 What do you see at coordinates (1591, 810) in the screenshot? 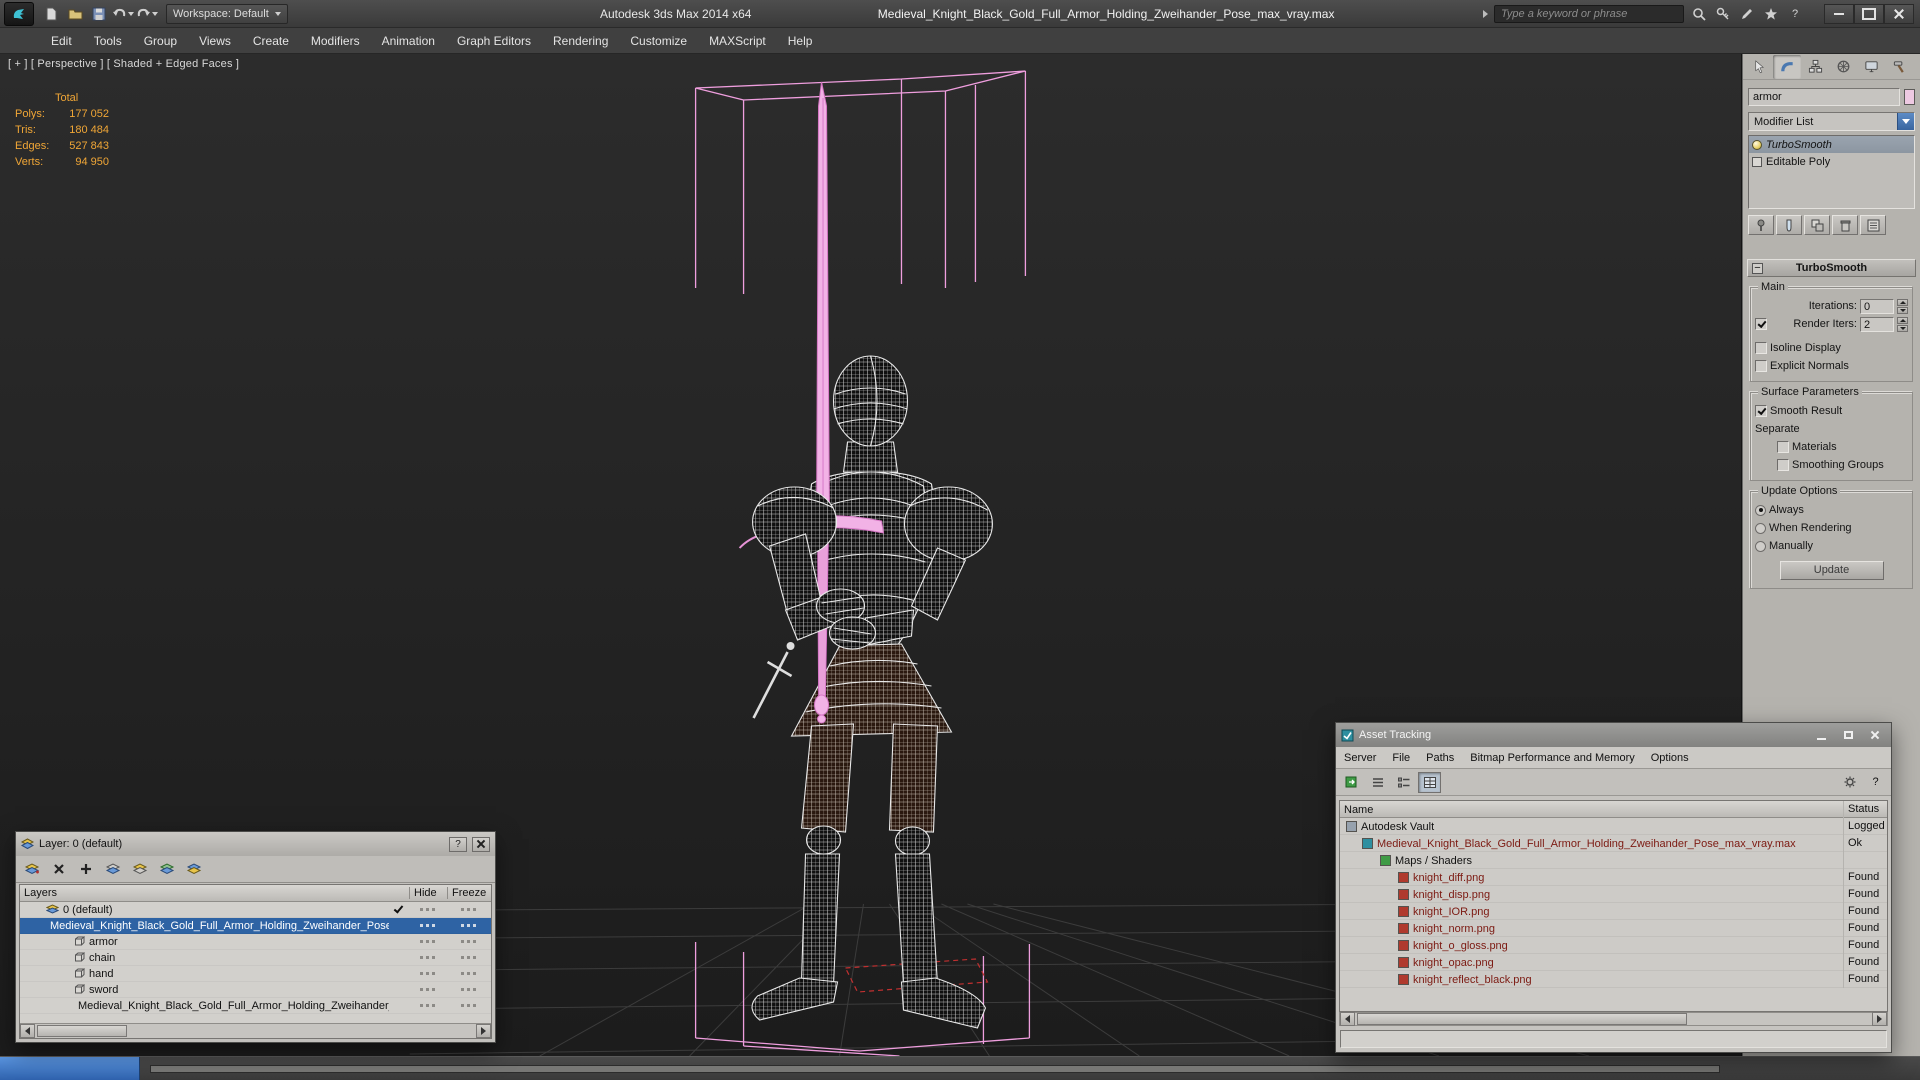
I see `column-name: Name` at bounding box center [1591, 810].